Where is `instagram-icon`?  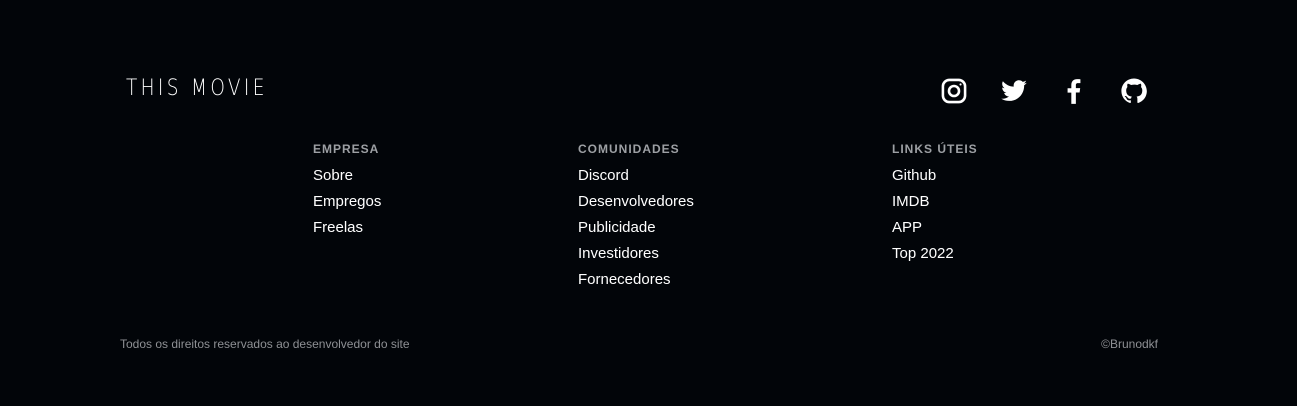 instagram-icon is located at coordinates (954, 91).